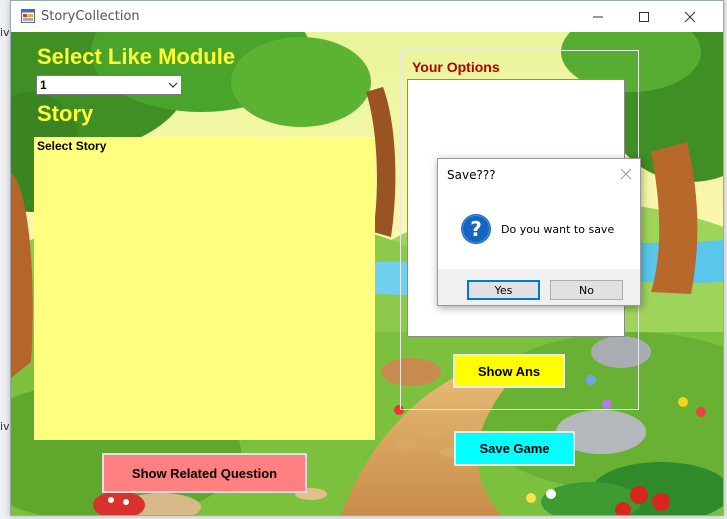  I want to click on maximize-button, so click(644, 16).